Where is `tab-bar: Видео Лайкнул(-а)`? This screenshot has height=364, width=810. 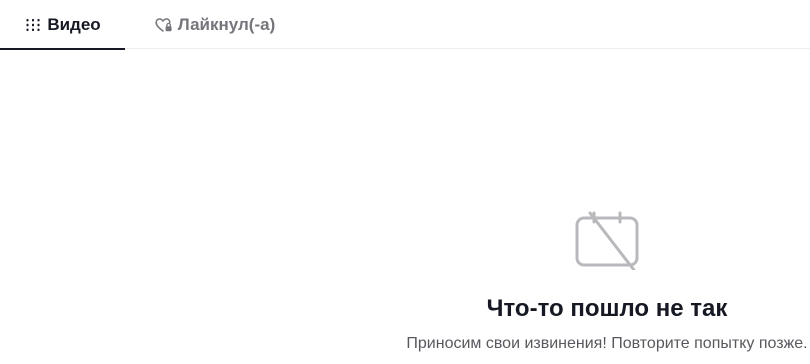
tab-bar: Видео Лайкнул(-а) is located at coordinates (405, 25).